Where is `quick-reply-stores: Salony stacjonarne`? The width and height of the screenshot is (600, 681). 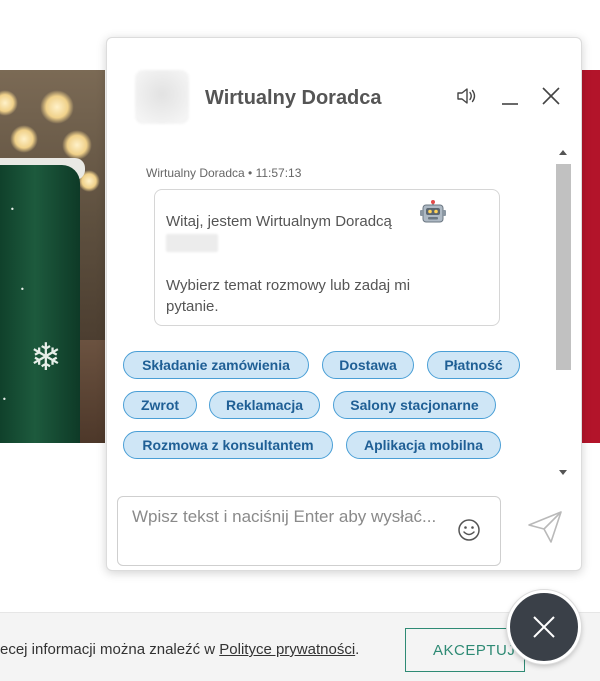
quick-reply-stores: Salony stacjonarne is located at coordinates (414, 405).